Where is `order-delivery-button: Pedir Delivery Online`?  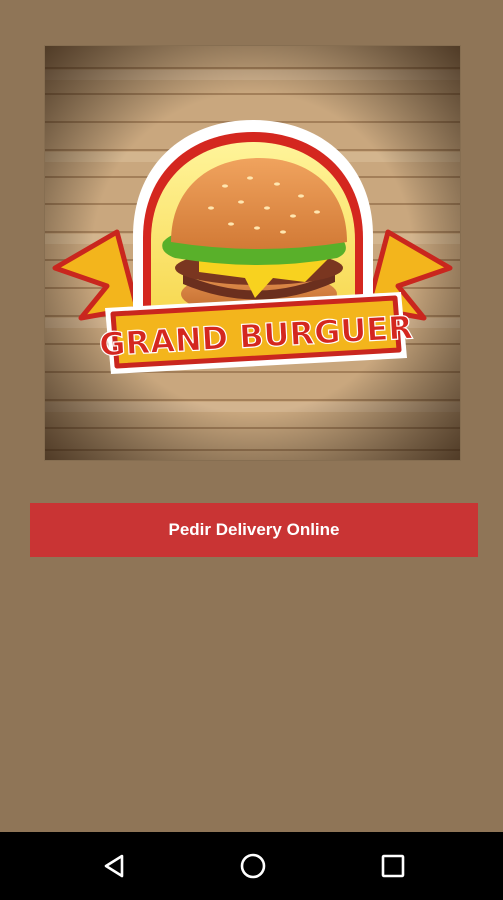
order-delivery-button: Pedir Delivery Online is located at coordinates (254, 530).